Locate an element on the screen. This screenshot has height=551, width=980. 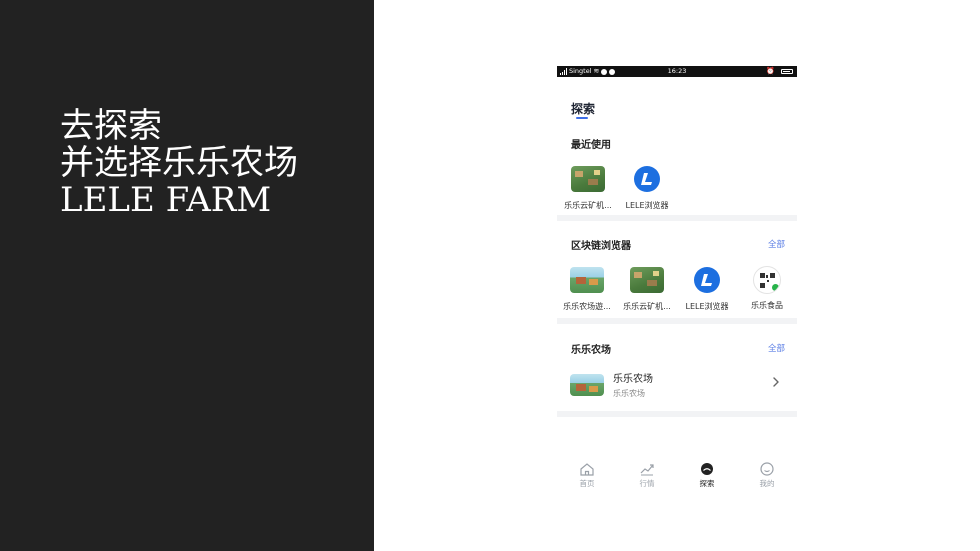
headline-line-3: LELE FARM is located at coordinates (166, 200).